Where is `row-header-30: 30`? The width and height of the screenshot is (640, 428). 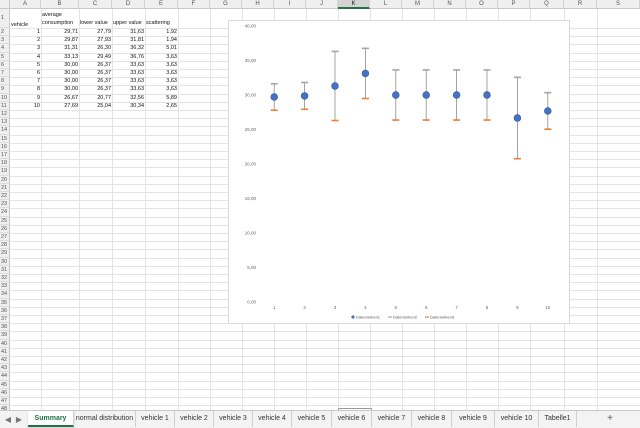 row-header-30: 30 is located at coordinates (5, 261).